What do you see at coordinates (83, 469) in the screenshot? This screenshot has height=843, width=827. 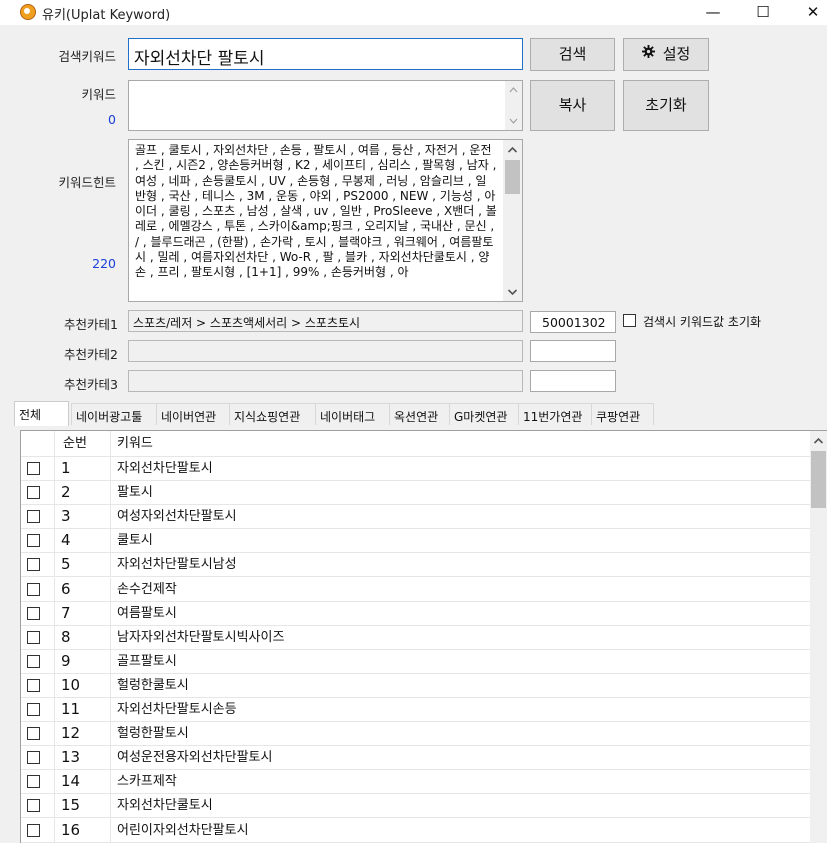 I see `row-number: 1` at bounding box center [83, 469].